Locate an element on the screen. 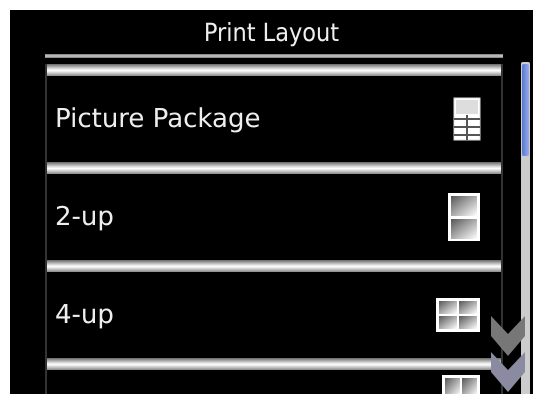 This screenshot has height=404, width=538. scroll-down-icon is located at coordinates (508, 354).